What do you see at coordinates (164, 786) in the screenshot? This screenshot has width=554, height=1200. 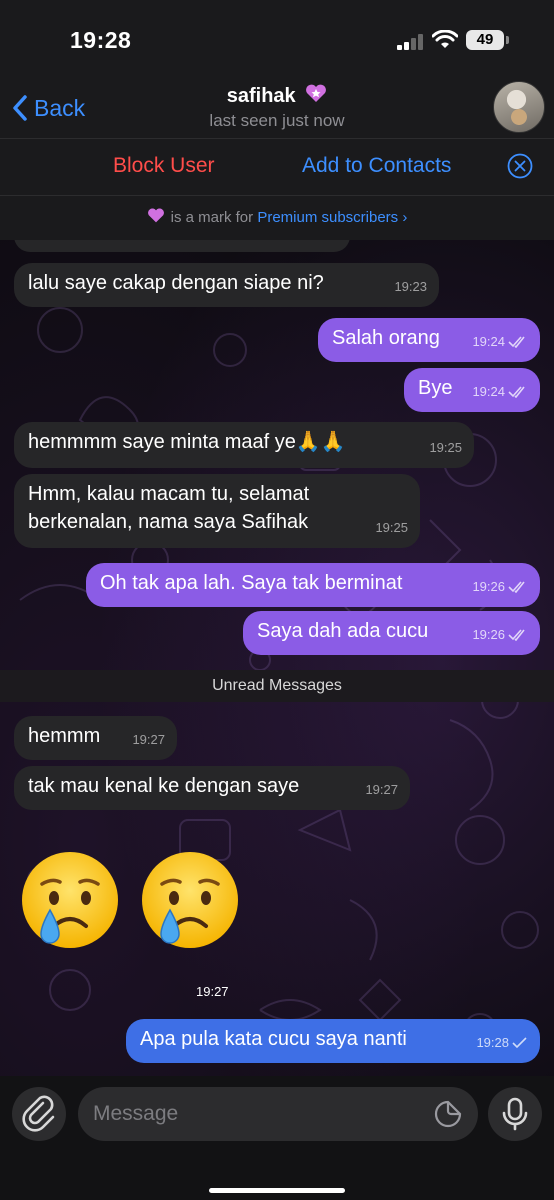 I see `message-text: tak mau kenal ke dengan saye` at bounding box center [164, 786].